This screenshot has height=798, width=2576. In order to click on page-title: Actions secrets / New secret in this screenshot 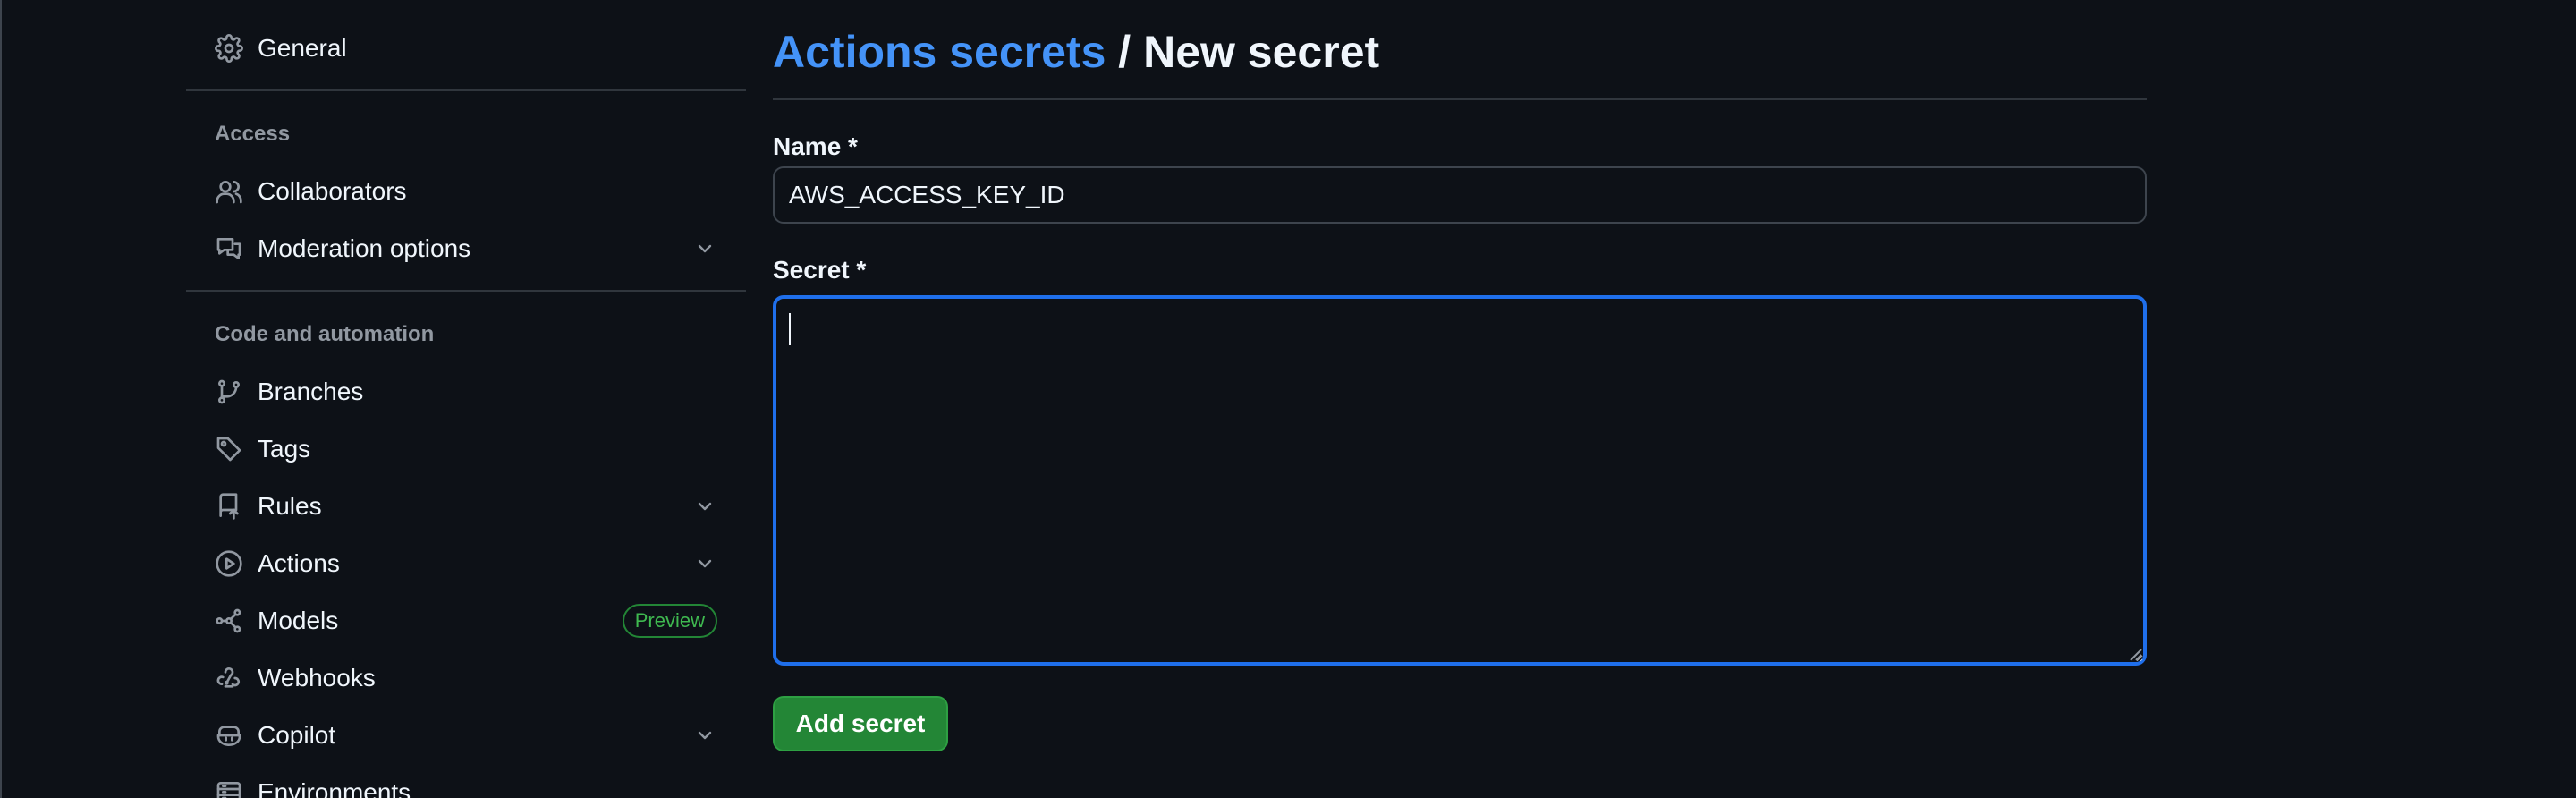, I will do `click(1076, 52)`.